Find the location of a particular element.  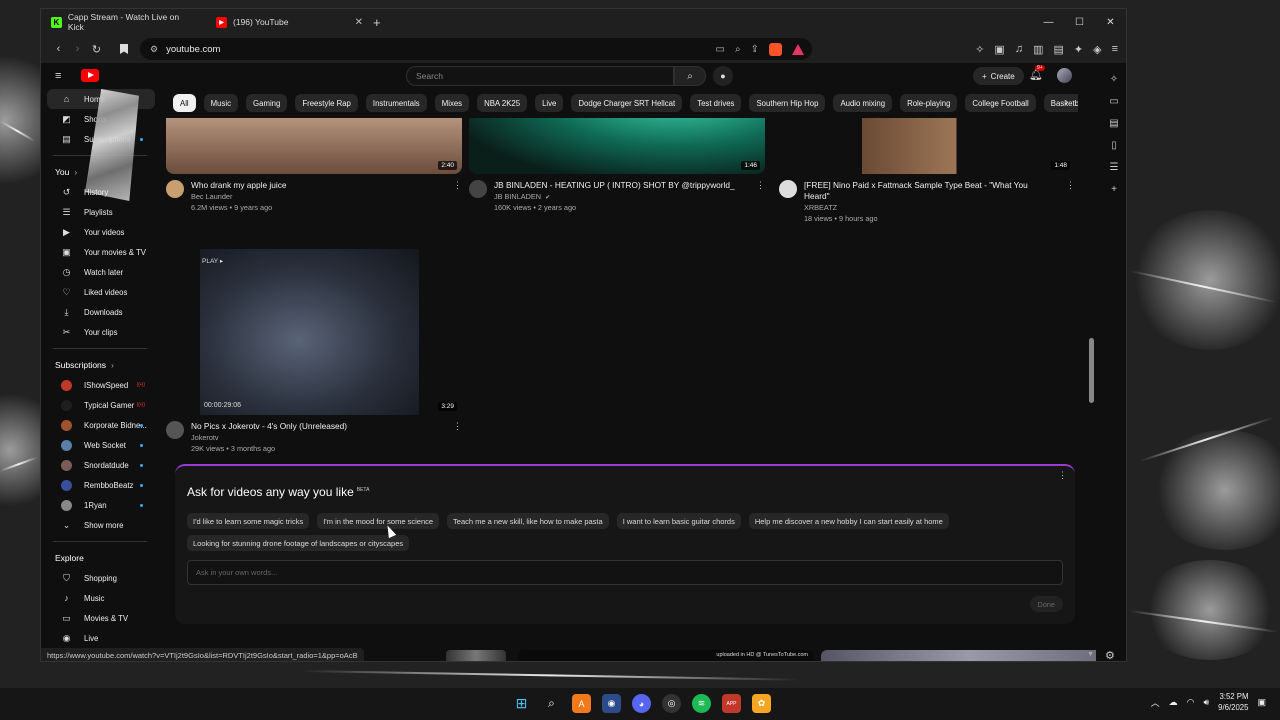

account-avatar is located at coordinates (1064, 75).